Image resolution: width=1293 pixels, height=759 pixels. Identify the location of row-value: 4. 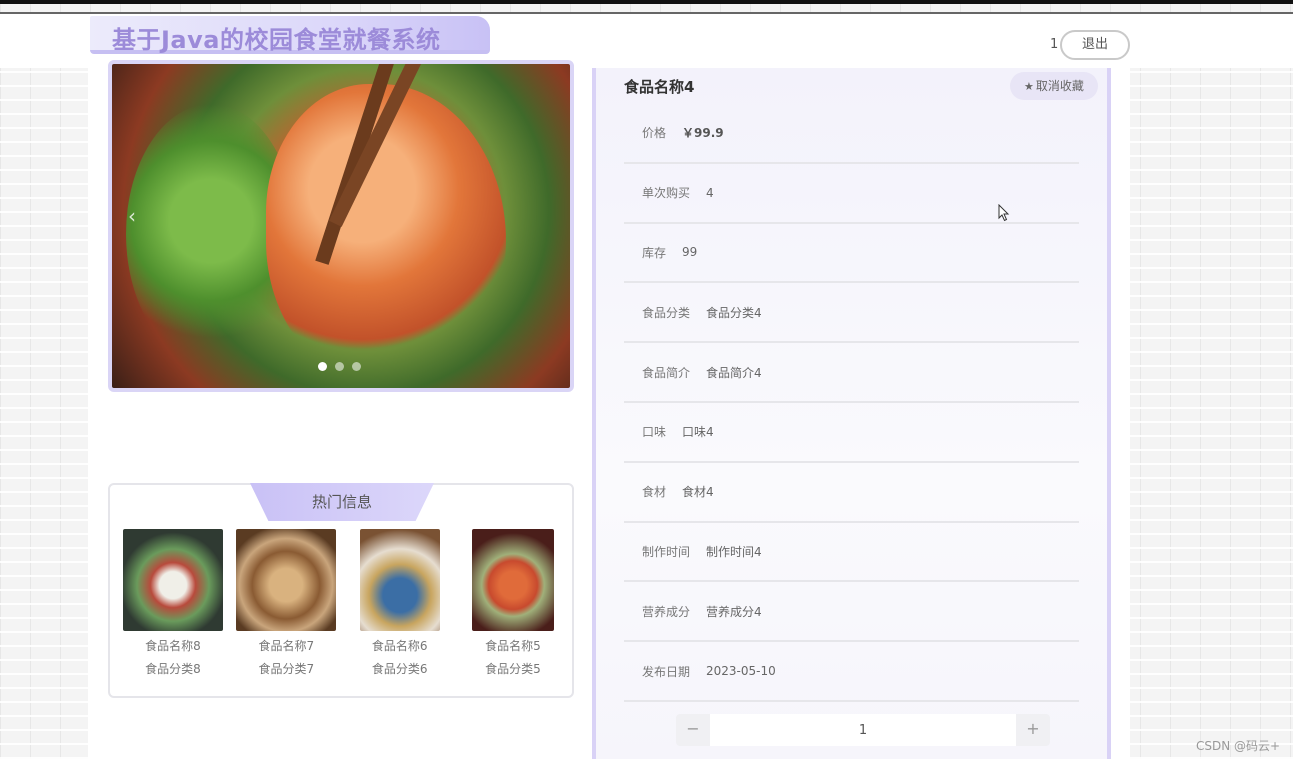
(710, 192).